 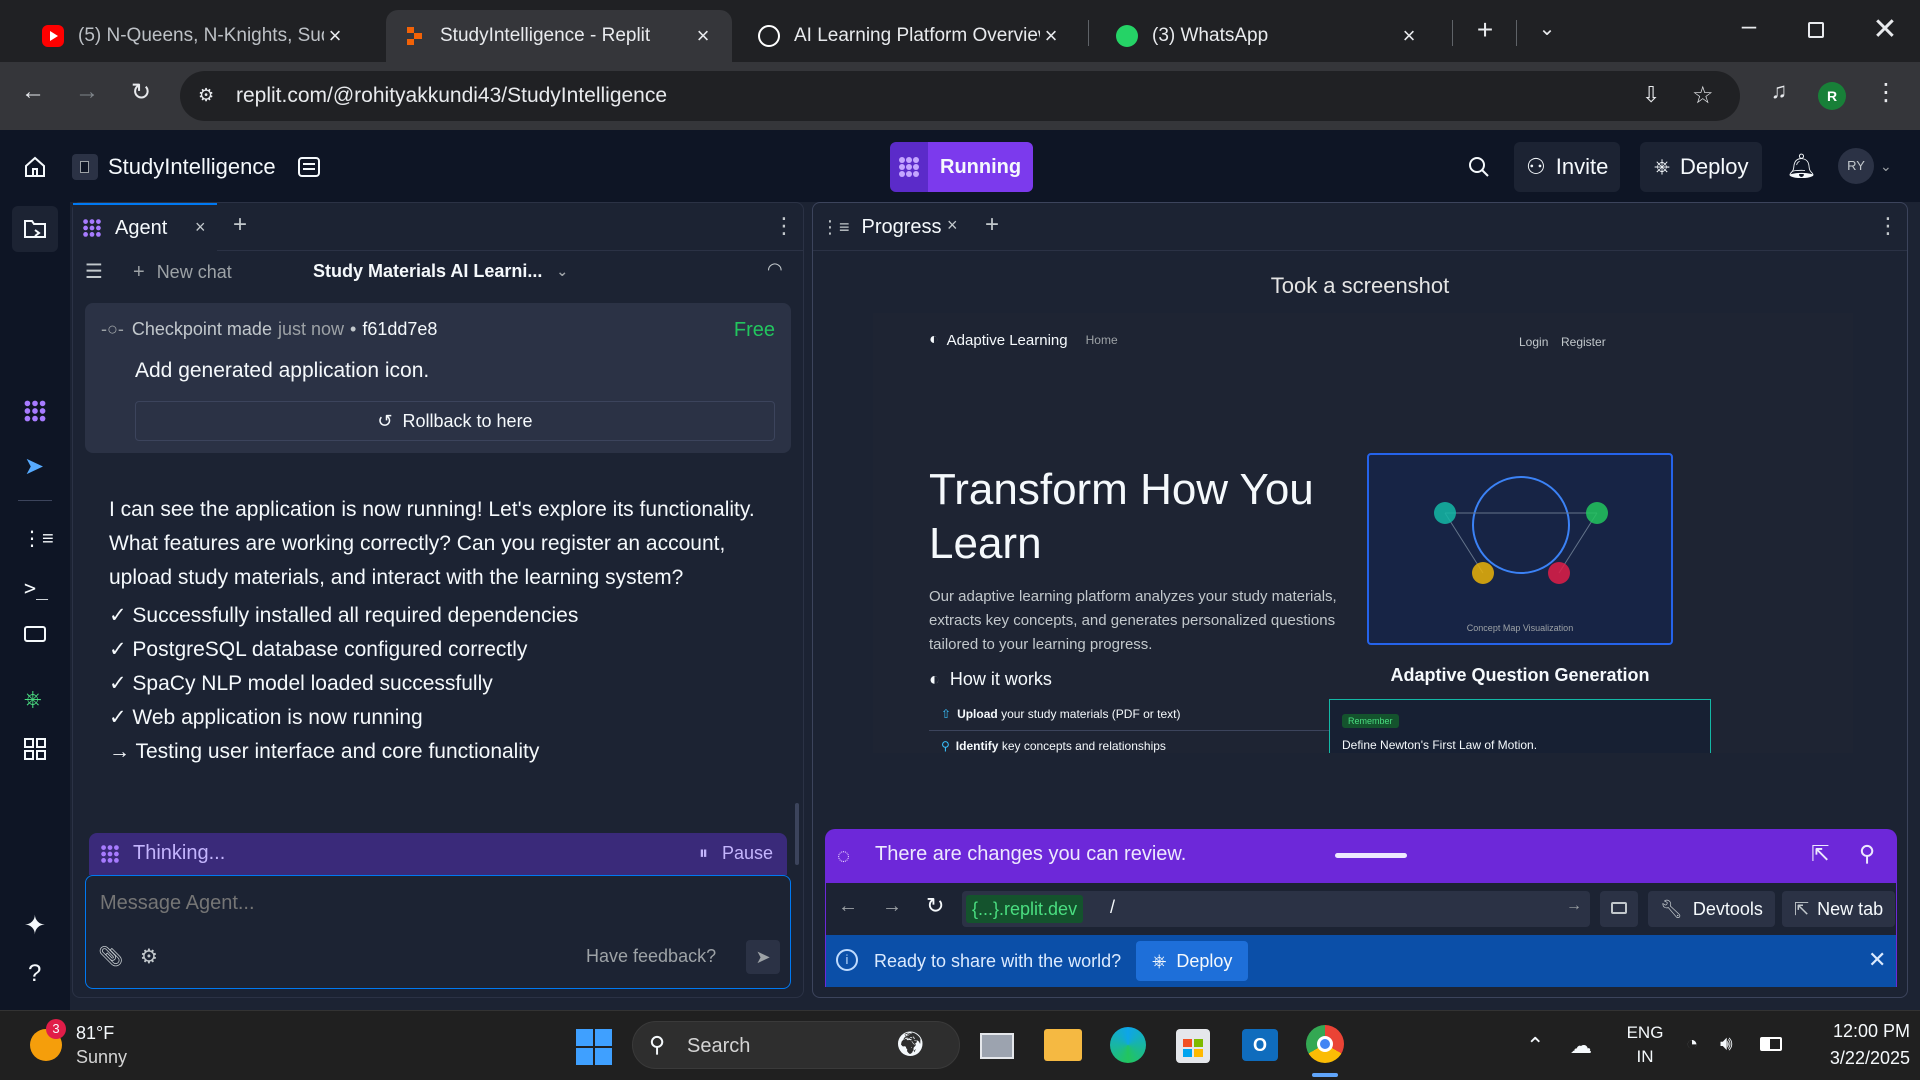 I want to click on all-tools-icon, so click(x=35, y=751).